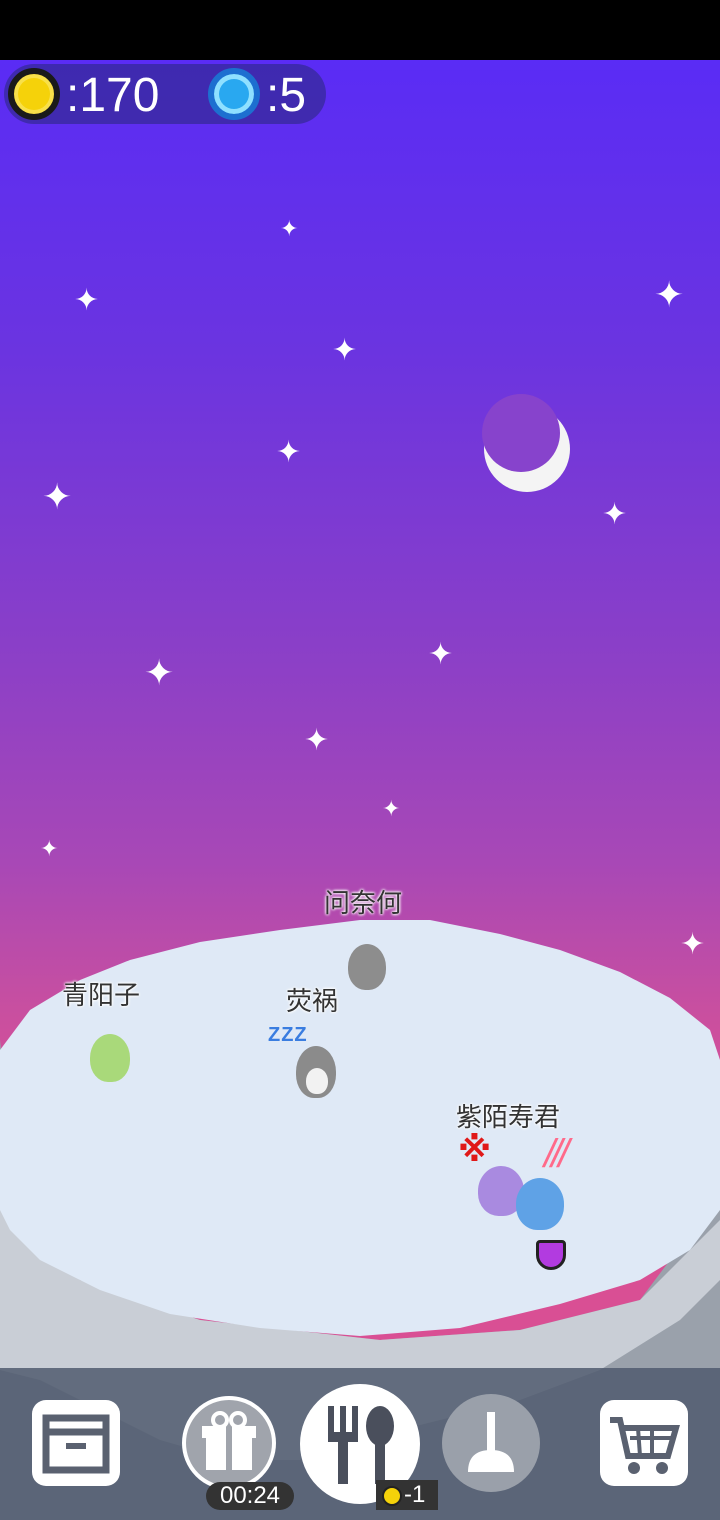 The image size is (720, 1520). Describe the element at coordinates (312, 1001) in the screenshot. I see `pet-name-label: 荧祸` at that location.